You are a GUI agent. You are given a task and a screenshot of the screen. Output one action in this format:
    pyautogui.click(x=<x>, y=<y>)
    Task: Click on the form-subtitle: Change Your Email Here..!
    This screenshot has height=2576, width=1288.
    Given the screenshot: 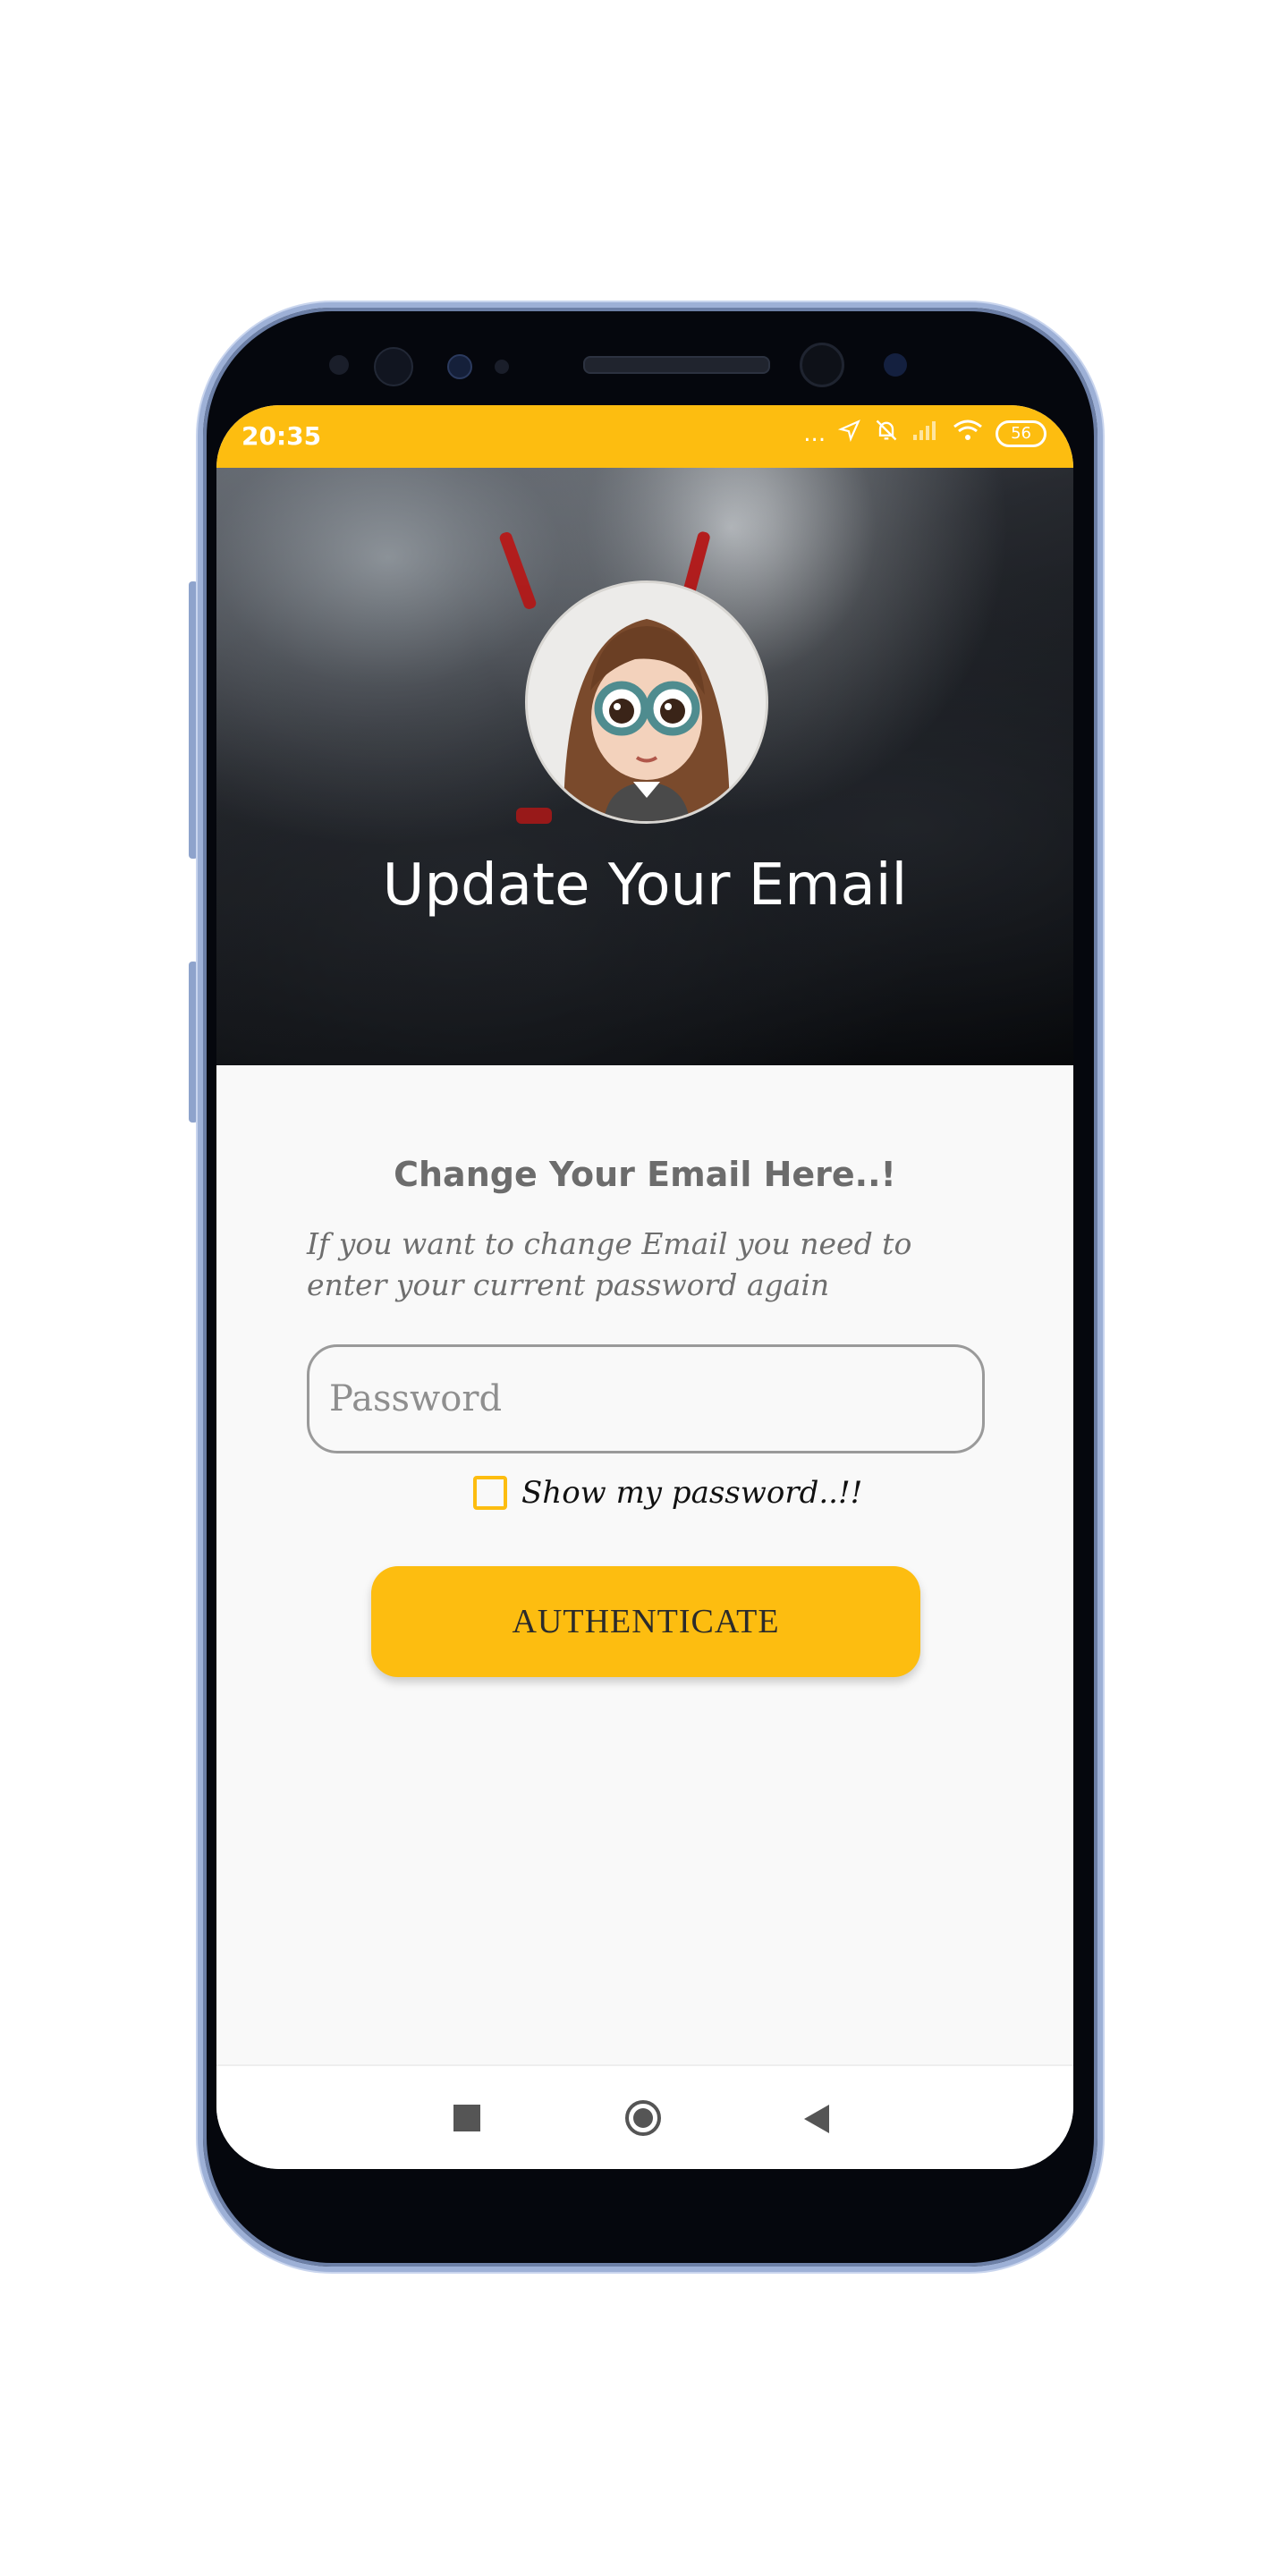 What is the action you would take?
    pyautogui.click(x=645, y=1174)
    